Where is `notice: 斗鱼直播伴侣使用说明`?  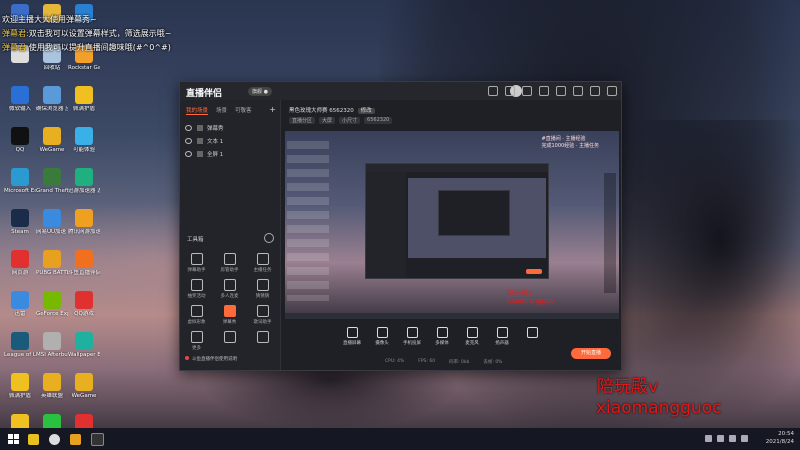 notice: 斗鱼直播伴侣使用说明 is located at coordinates (211, 359).